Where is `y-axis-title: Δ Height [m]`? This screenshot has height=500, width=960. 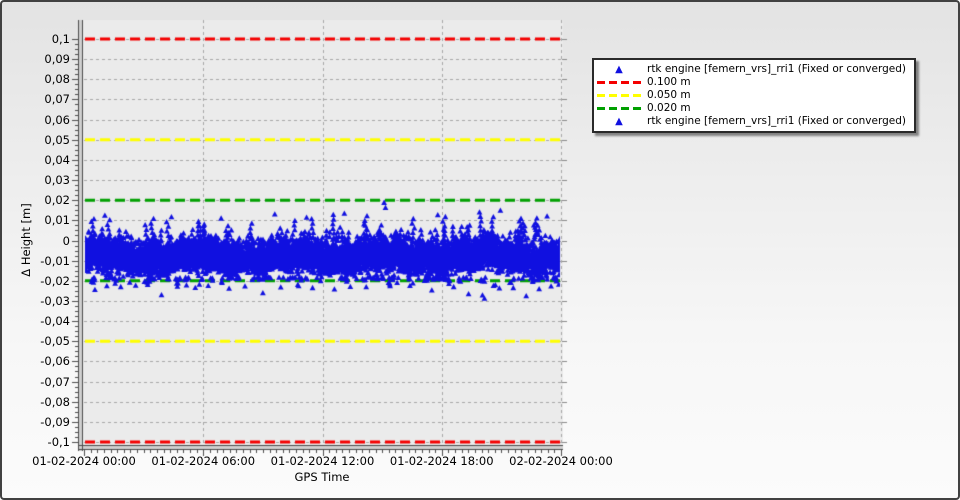
y-axis-title: Δ Height [m] is located at coordinates (26, 240).